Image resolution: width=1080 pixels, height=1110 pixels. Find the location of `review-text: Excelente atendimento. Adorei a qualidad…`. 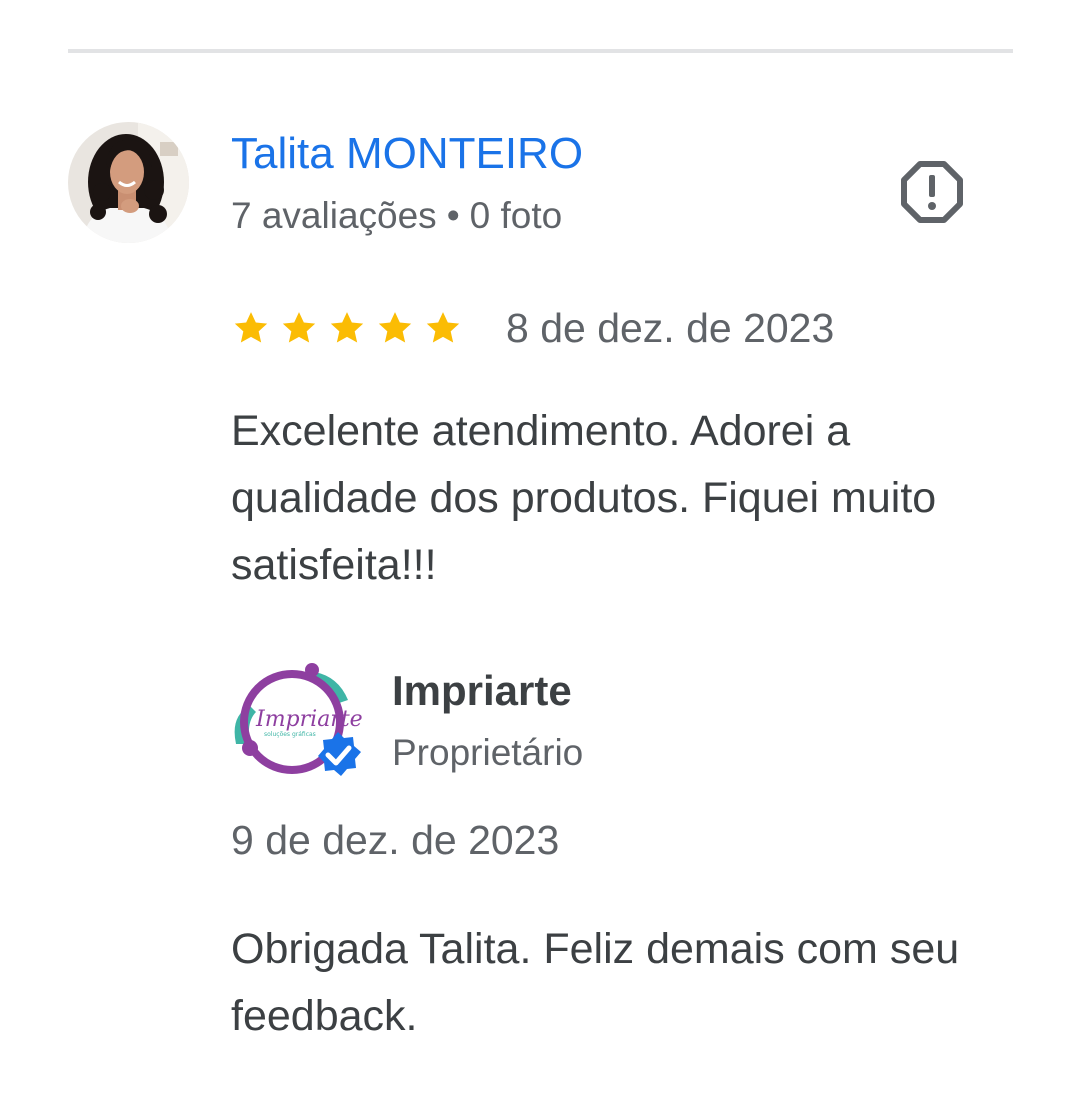

review-text: Excelente atendimento. Adorei a qualidad… is located at coordinates (584, 498).